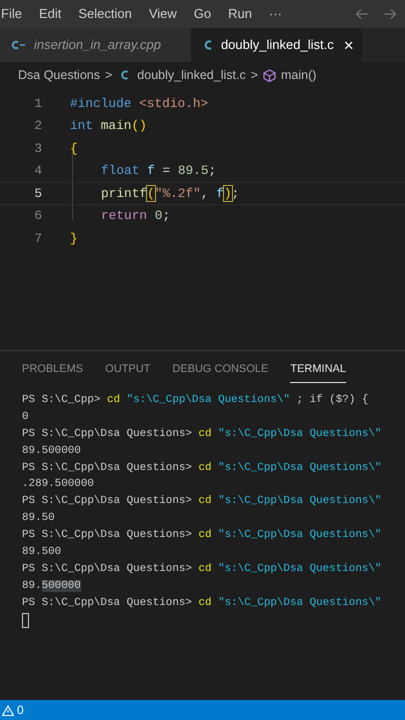 The height and width of the screenshot is (720, 405). I want to click on menu-item: View, so click(162, 14).